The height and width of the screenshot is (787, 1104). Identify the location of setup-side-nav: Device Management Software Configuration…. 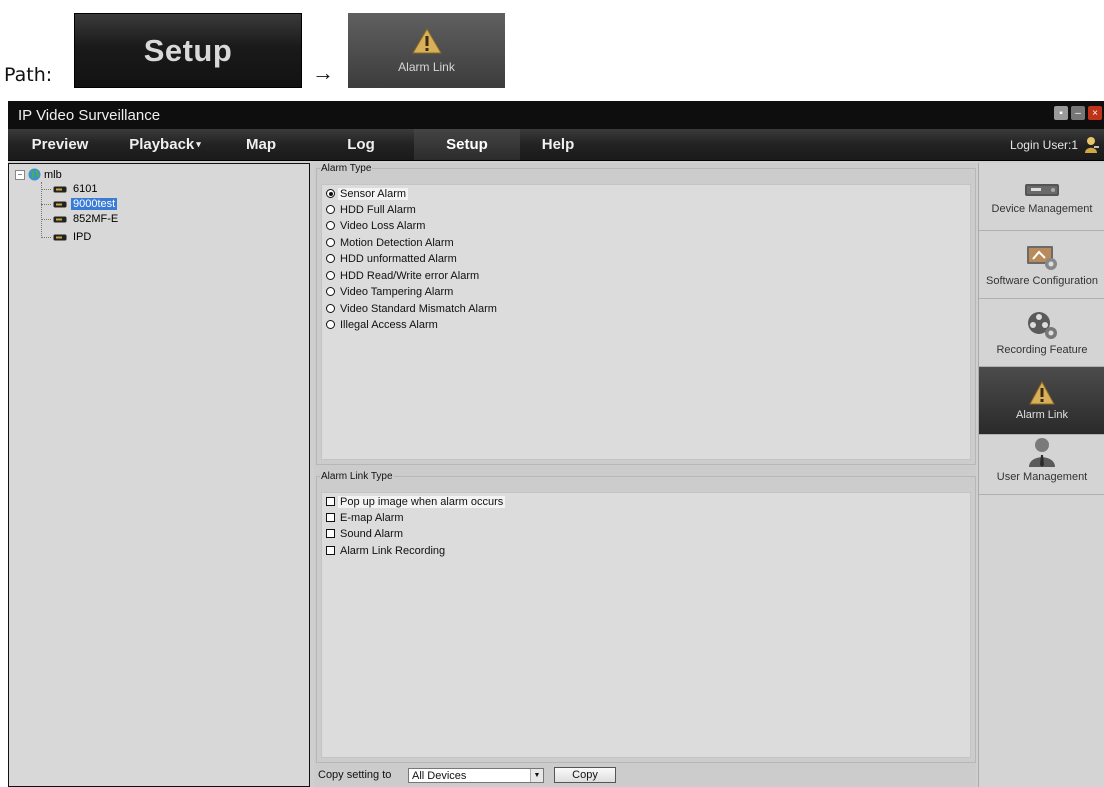
(1041, 475).